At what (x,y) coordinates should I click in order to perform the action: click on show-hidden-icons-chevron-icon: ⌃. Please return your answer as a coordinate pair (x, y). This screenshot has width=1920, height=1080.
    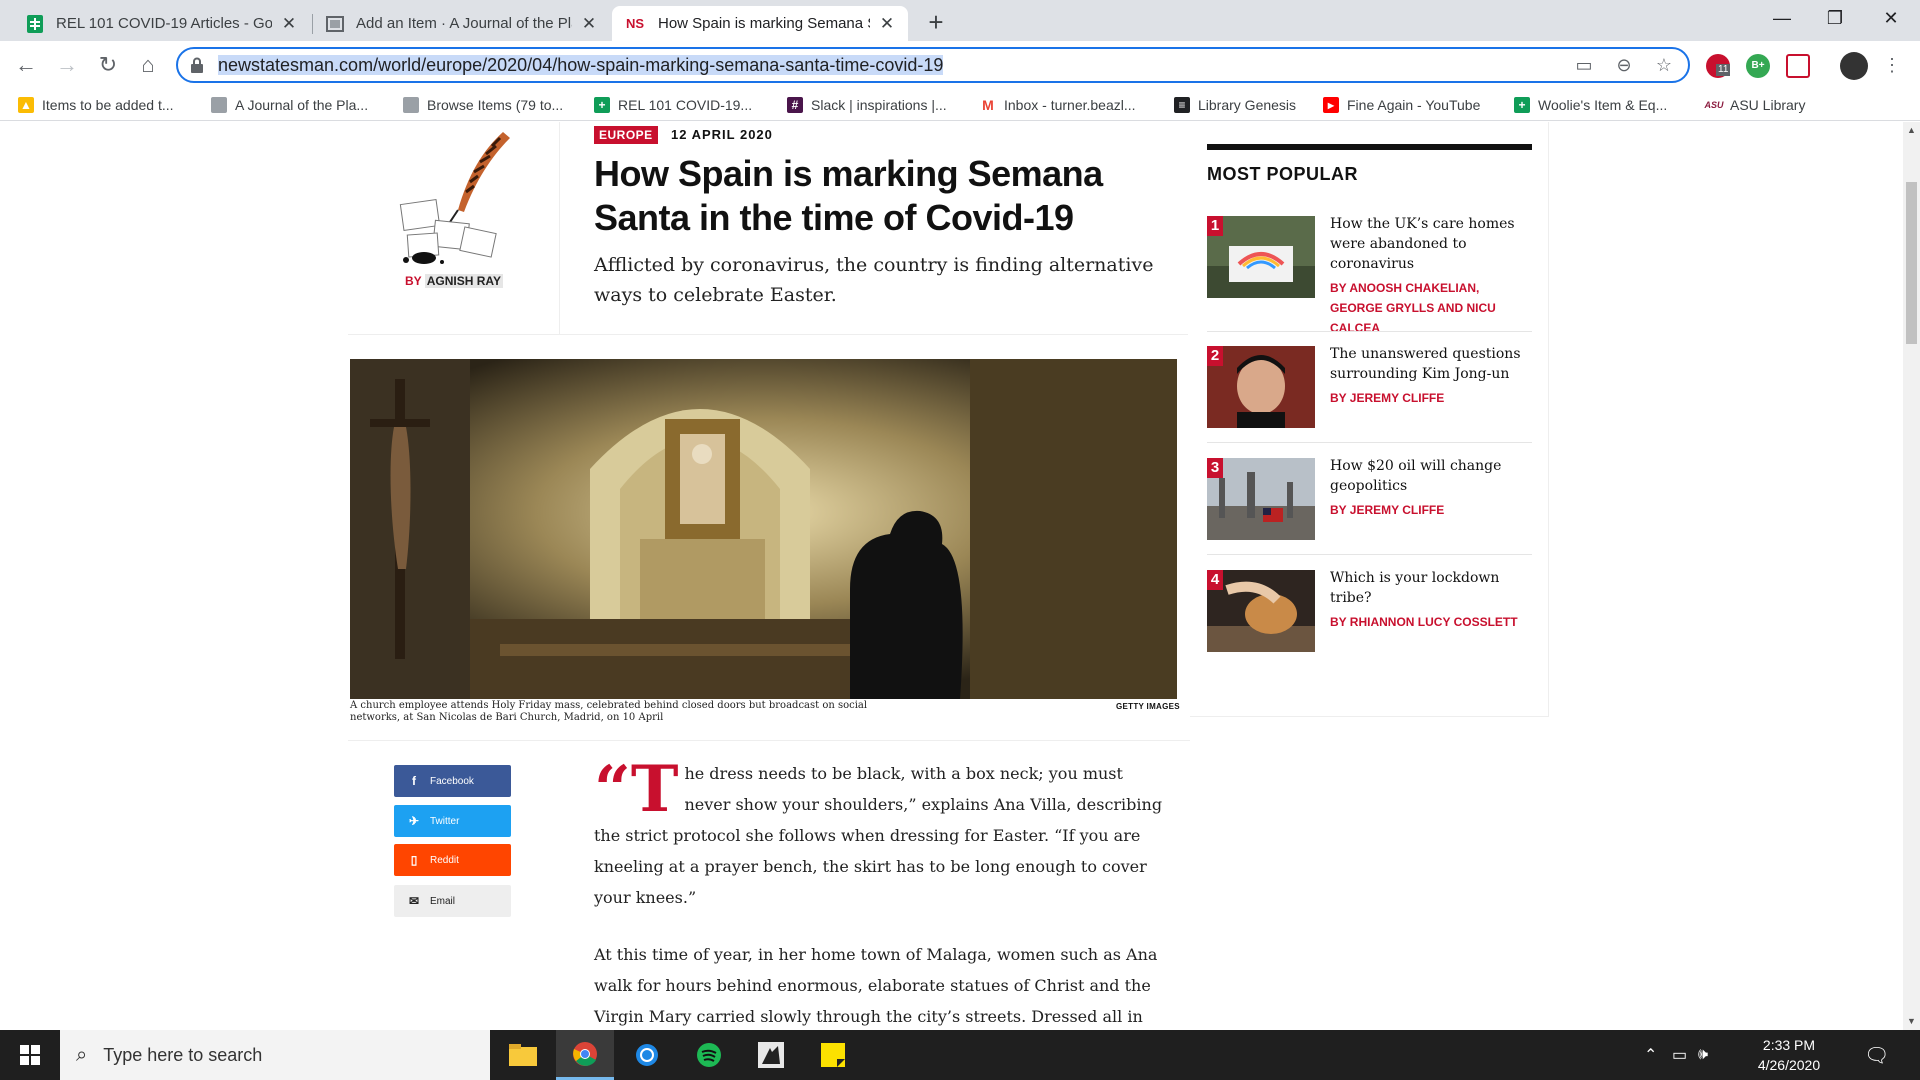
    Looking at the image, I should click on (1650, 1055).